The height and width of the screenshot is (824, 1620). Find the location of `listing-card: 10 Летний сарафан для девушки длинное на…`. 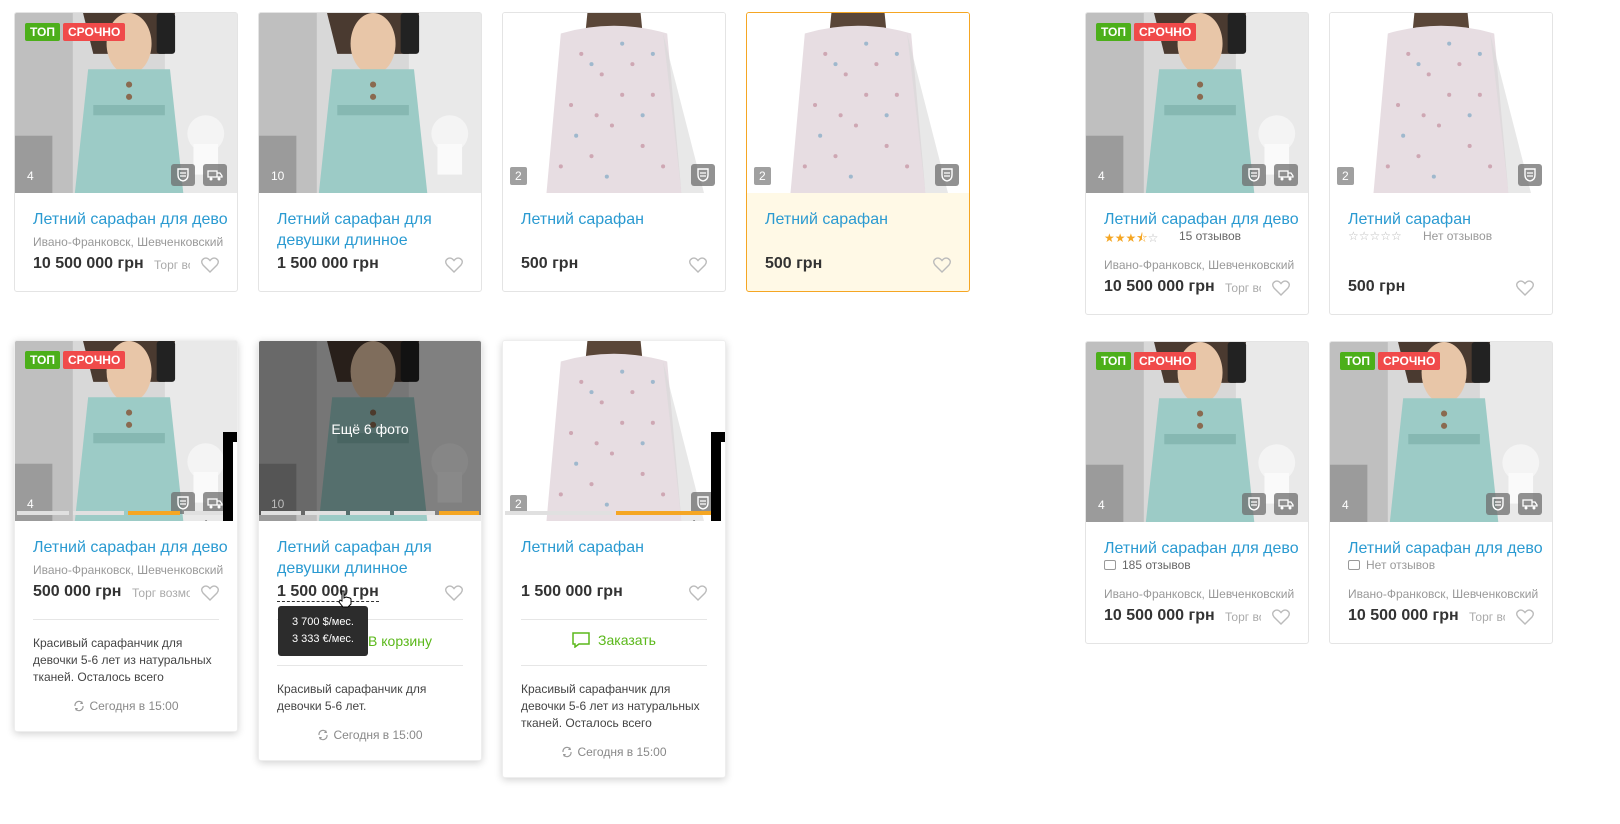

listing-card: 10 Летний сарафан для девушки длинное на… is located at coordinates (370, 152).